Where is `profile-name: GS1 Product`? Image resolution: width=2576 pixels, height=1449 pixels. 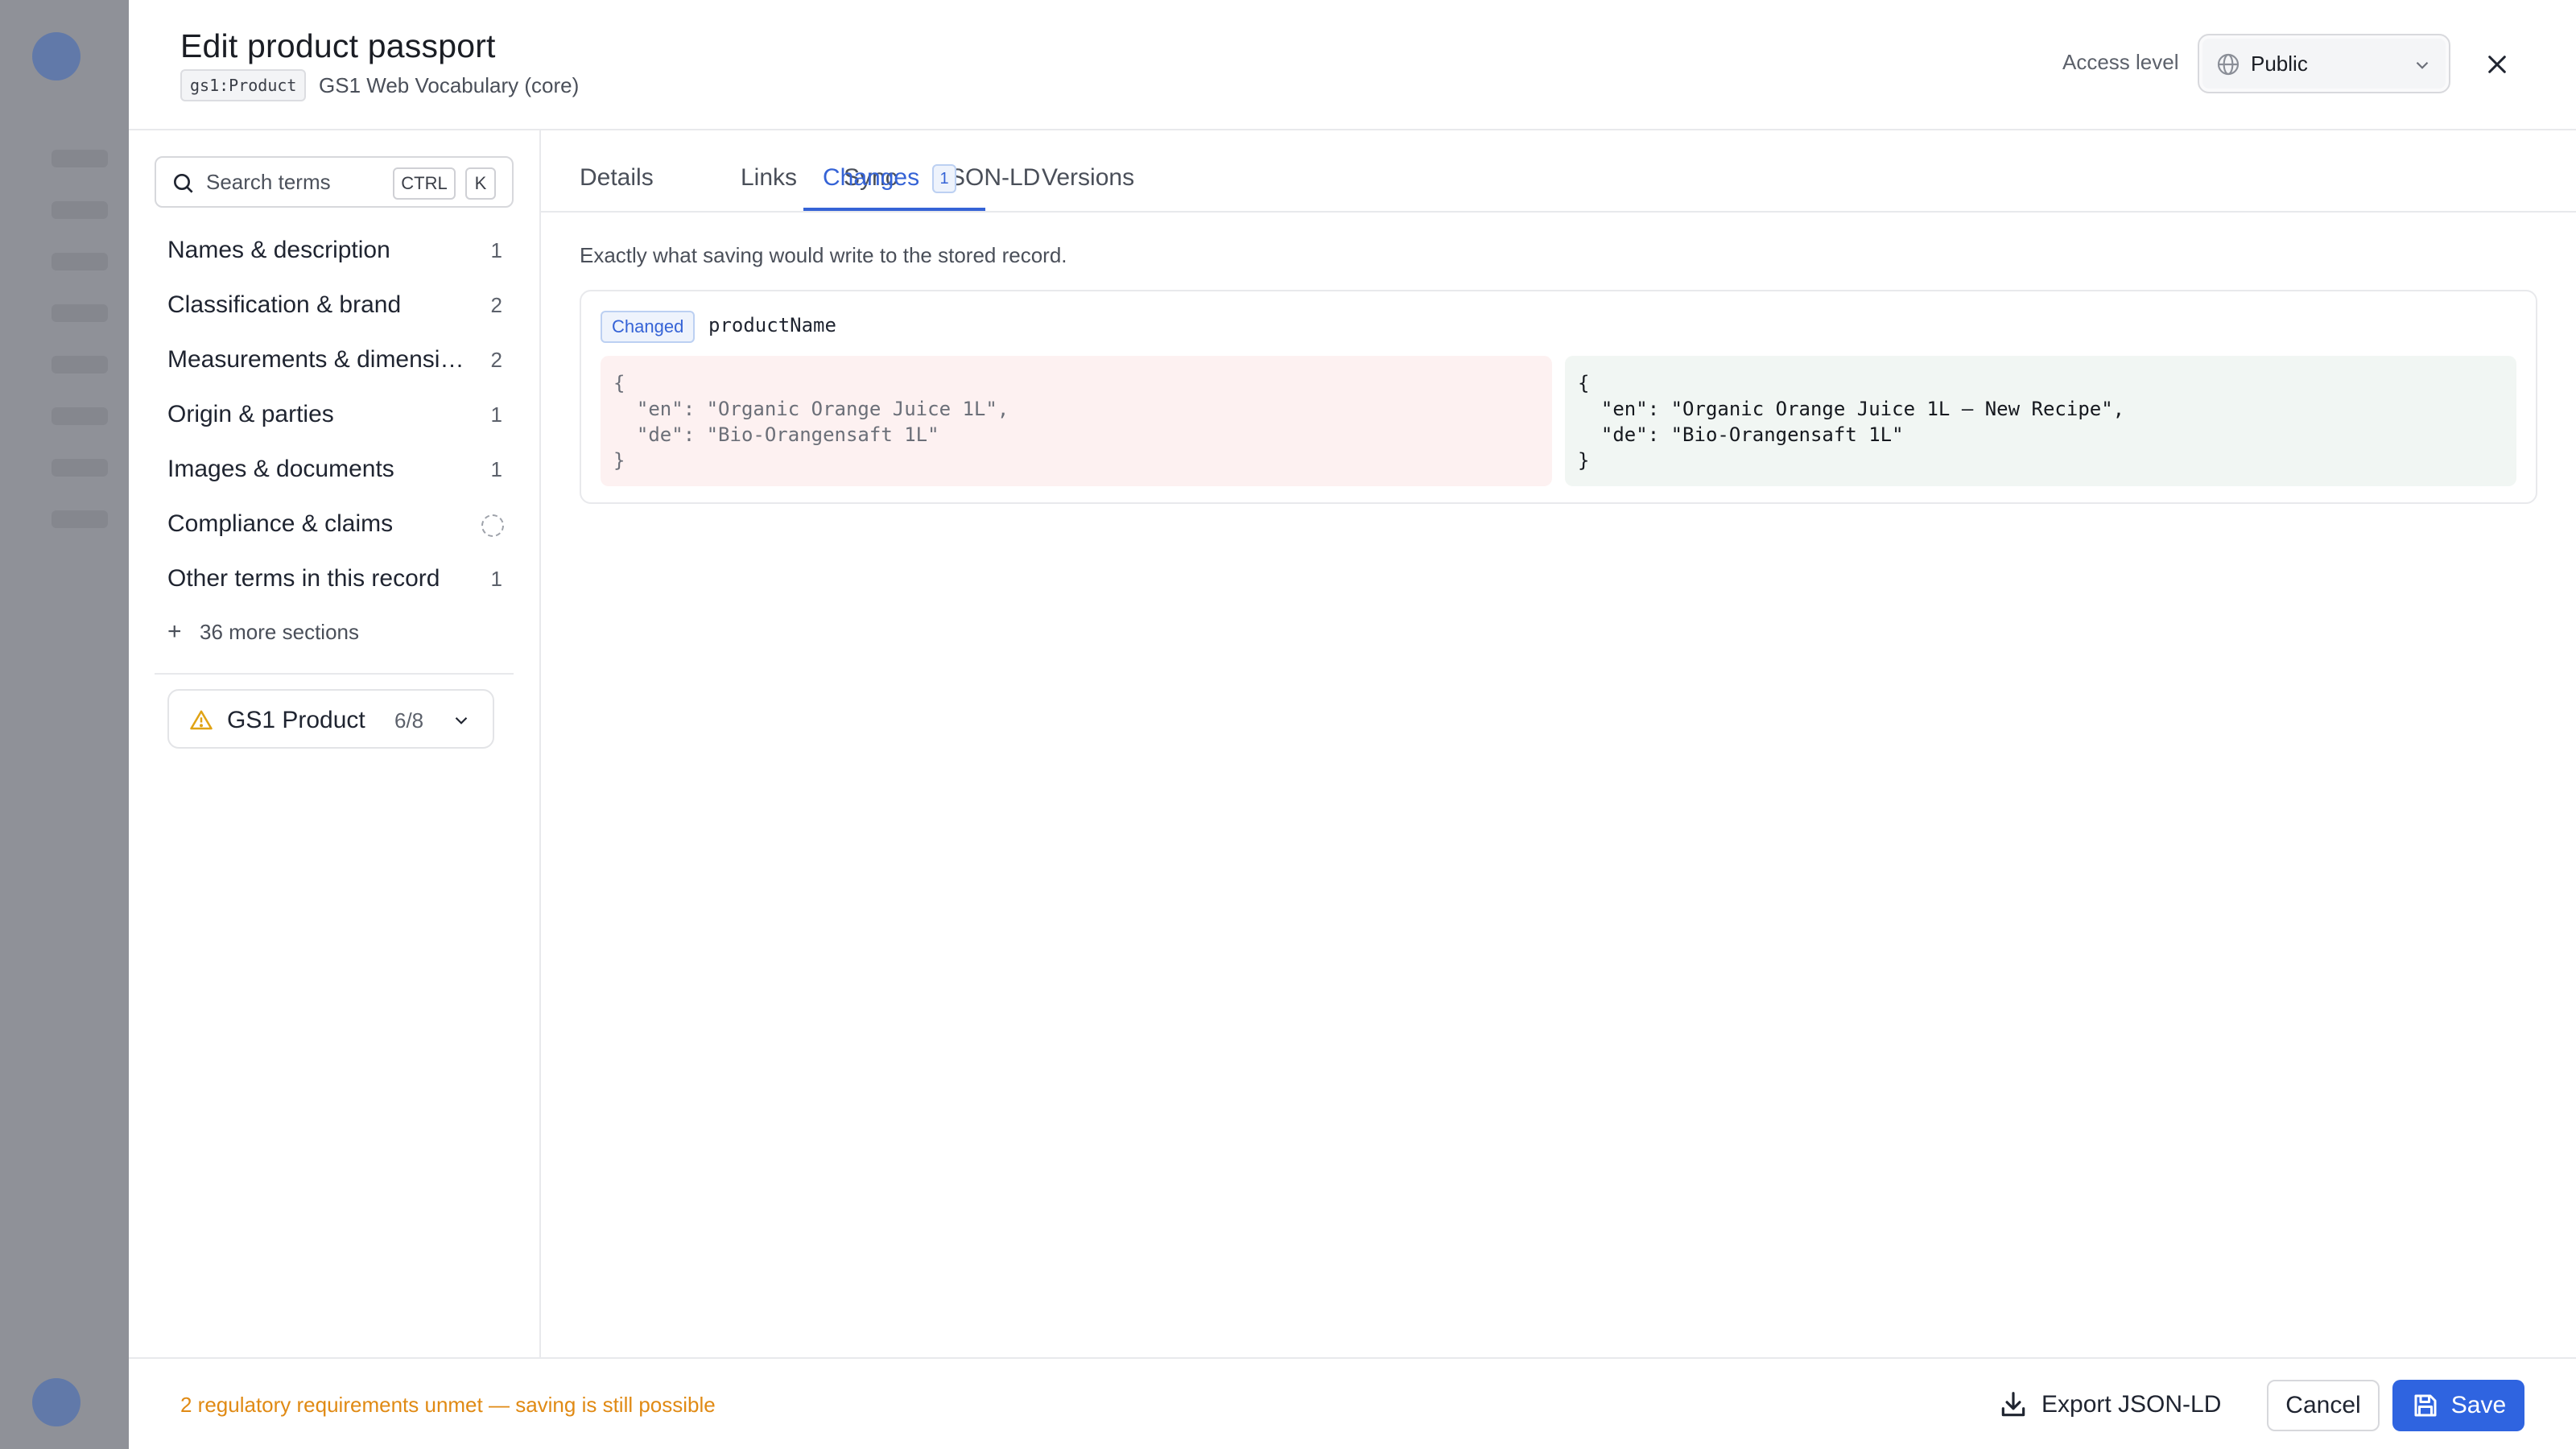
profile-name: GS1 Product is located at coordinates (296, 720).